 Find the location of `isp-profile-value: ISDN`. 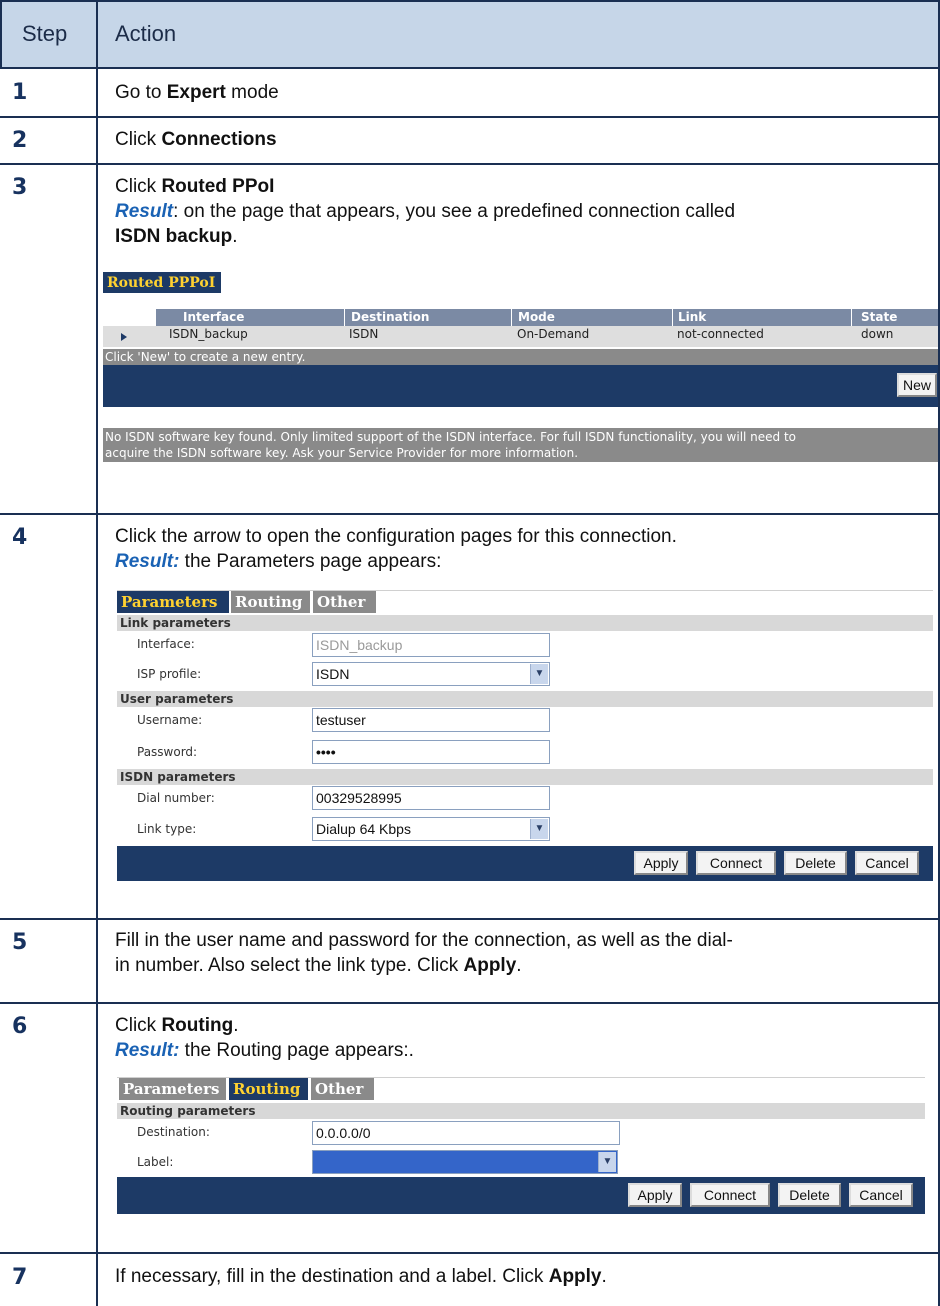

isp-profile-value: ISDN is located at coordinates (333, 674).